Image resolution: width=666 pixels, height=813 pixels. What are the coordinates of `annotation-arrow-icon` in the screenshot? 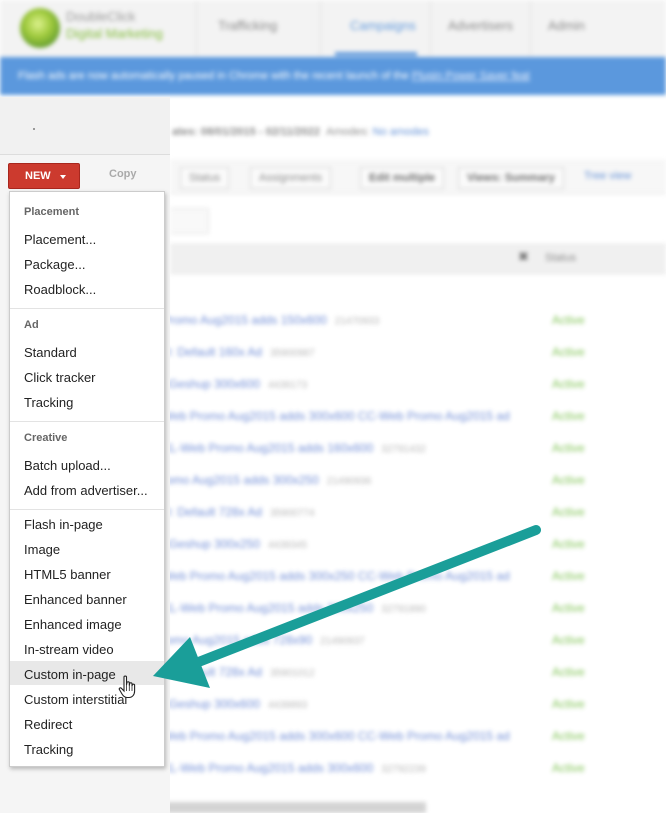 It's located at (347, 606).